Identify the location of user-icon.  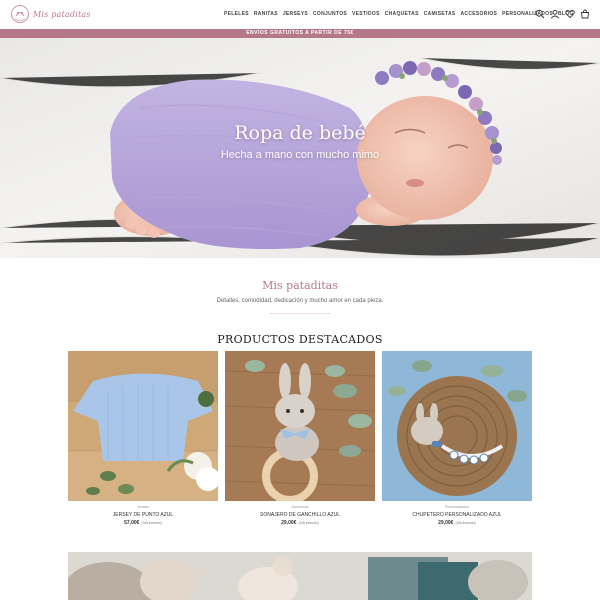
(555, 14).